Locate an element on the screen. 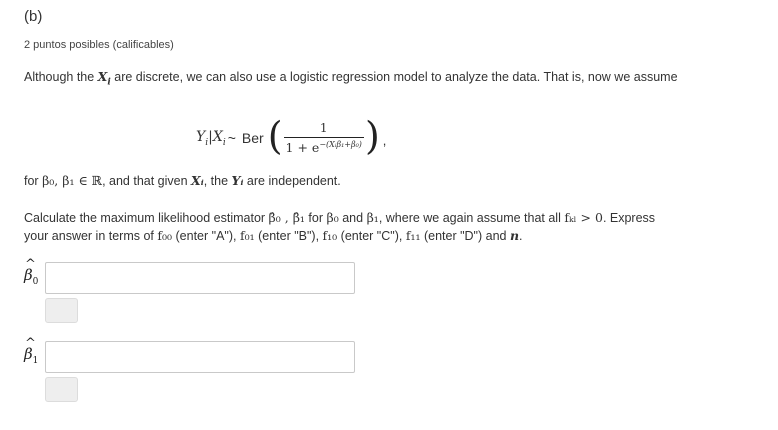  beta1-preview-box is located at coordinates (61, 389).